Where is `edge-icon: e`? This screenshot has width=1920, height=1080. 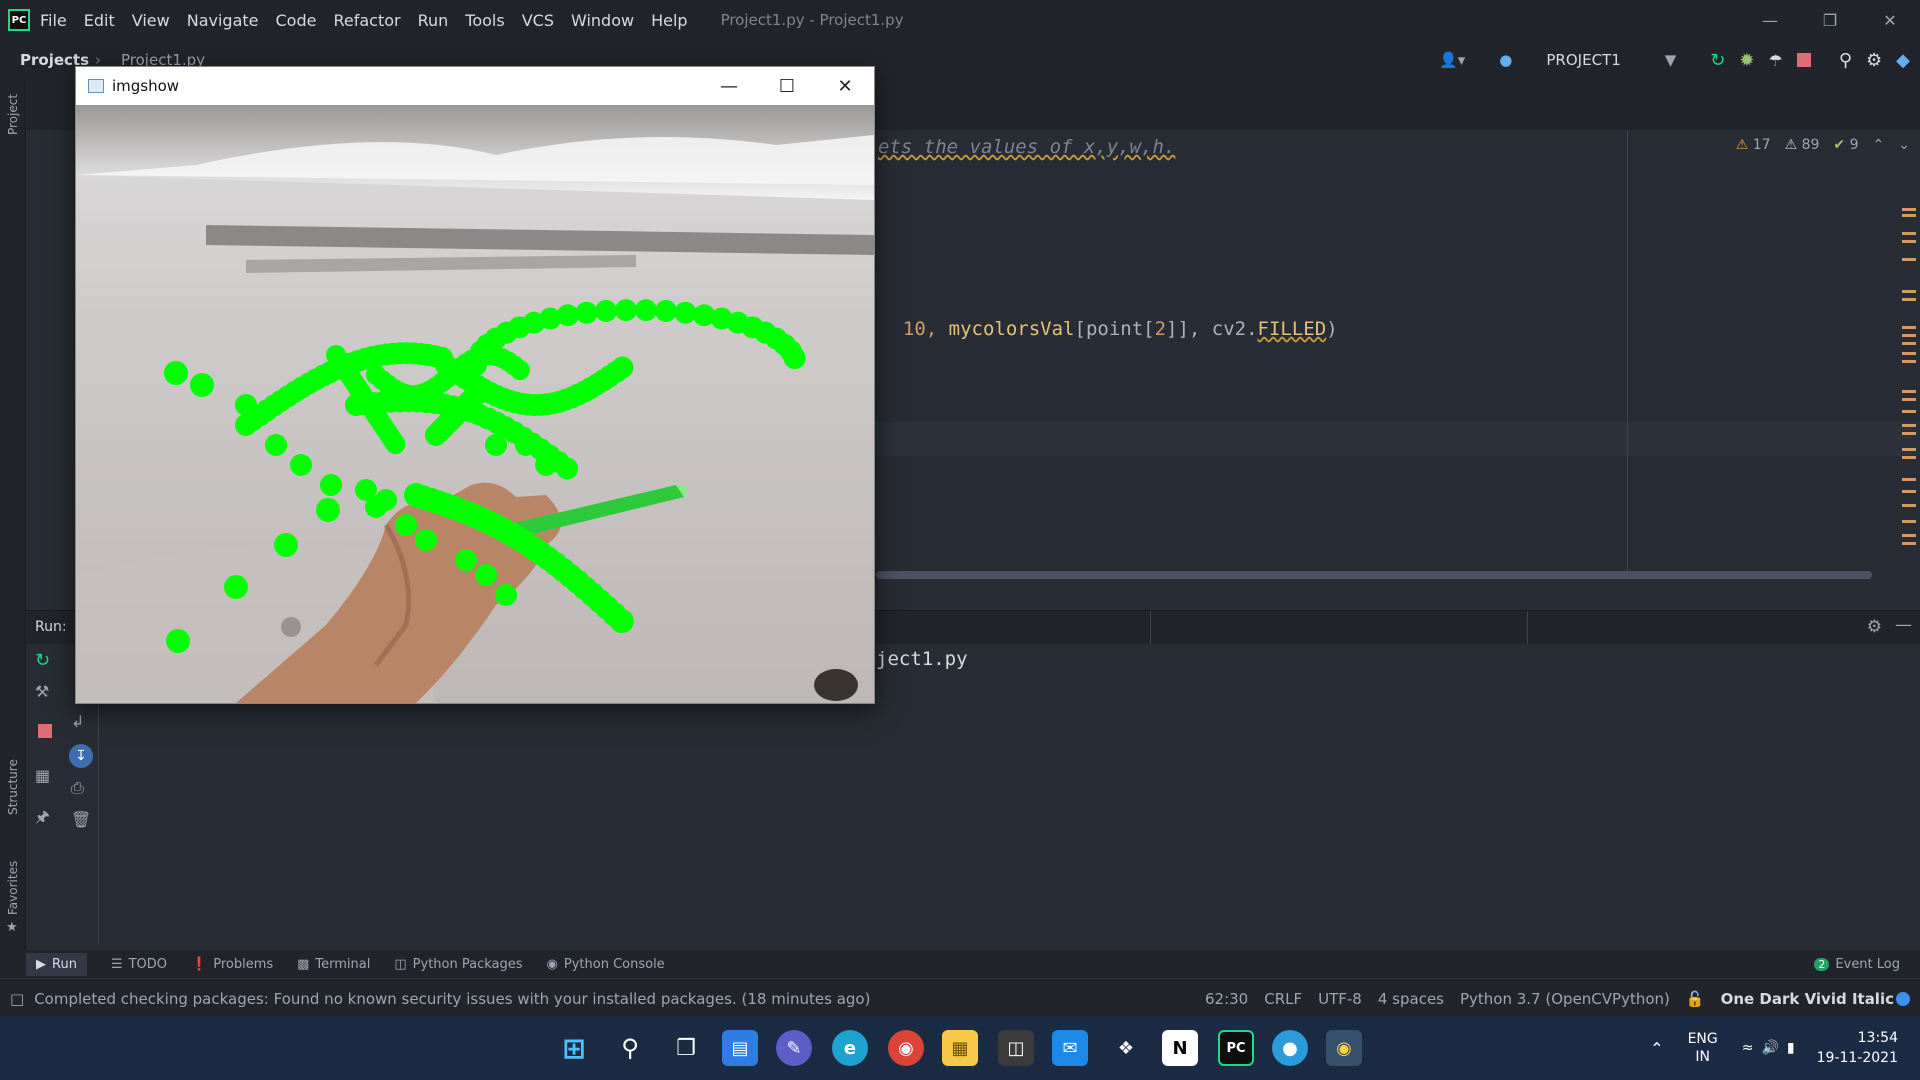
edge-icon: e is located at coordinates (850, 1048).